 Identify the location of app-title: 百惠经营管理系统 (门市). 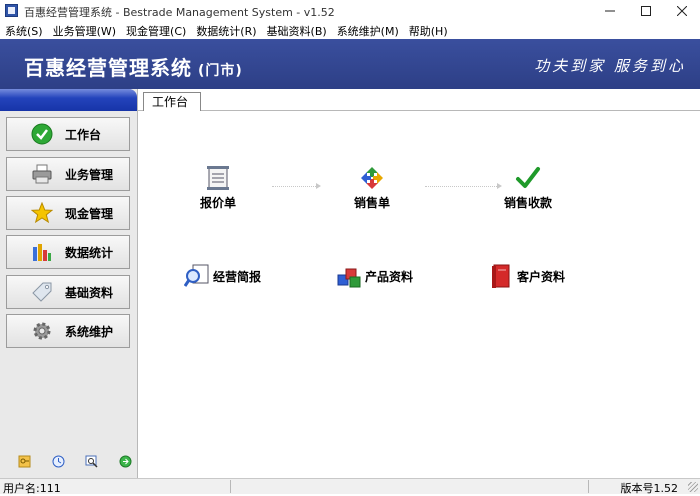
(133, 66).